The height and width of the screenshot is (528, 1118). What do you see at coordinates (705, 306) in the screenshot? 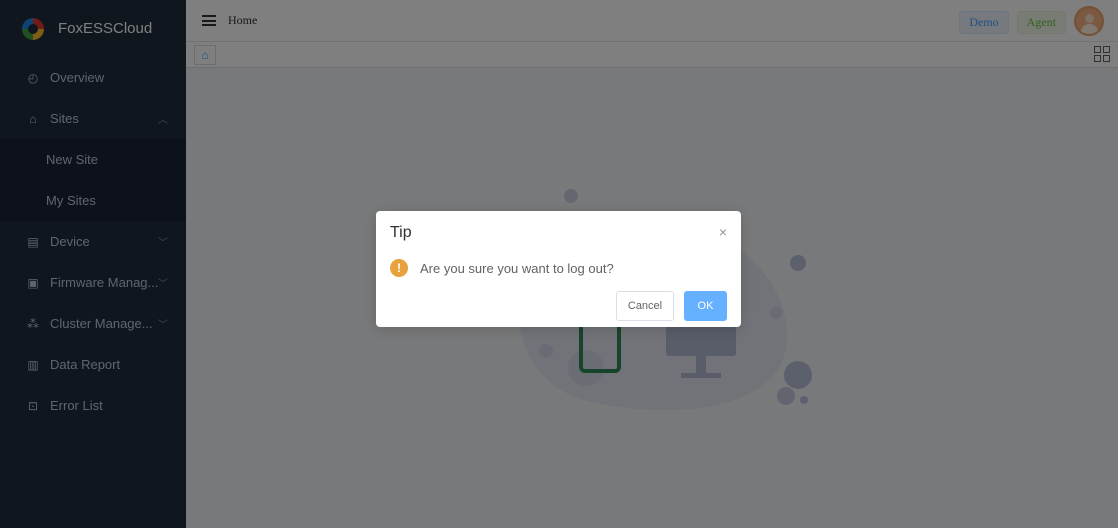
I see `ok-button: OK` at bounding box center [705, 306].